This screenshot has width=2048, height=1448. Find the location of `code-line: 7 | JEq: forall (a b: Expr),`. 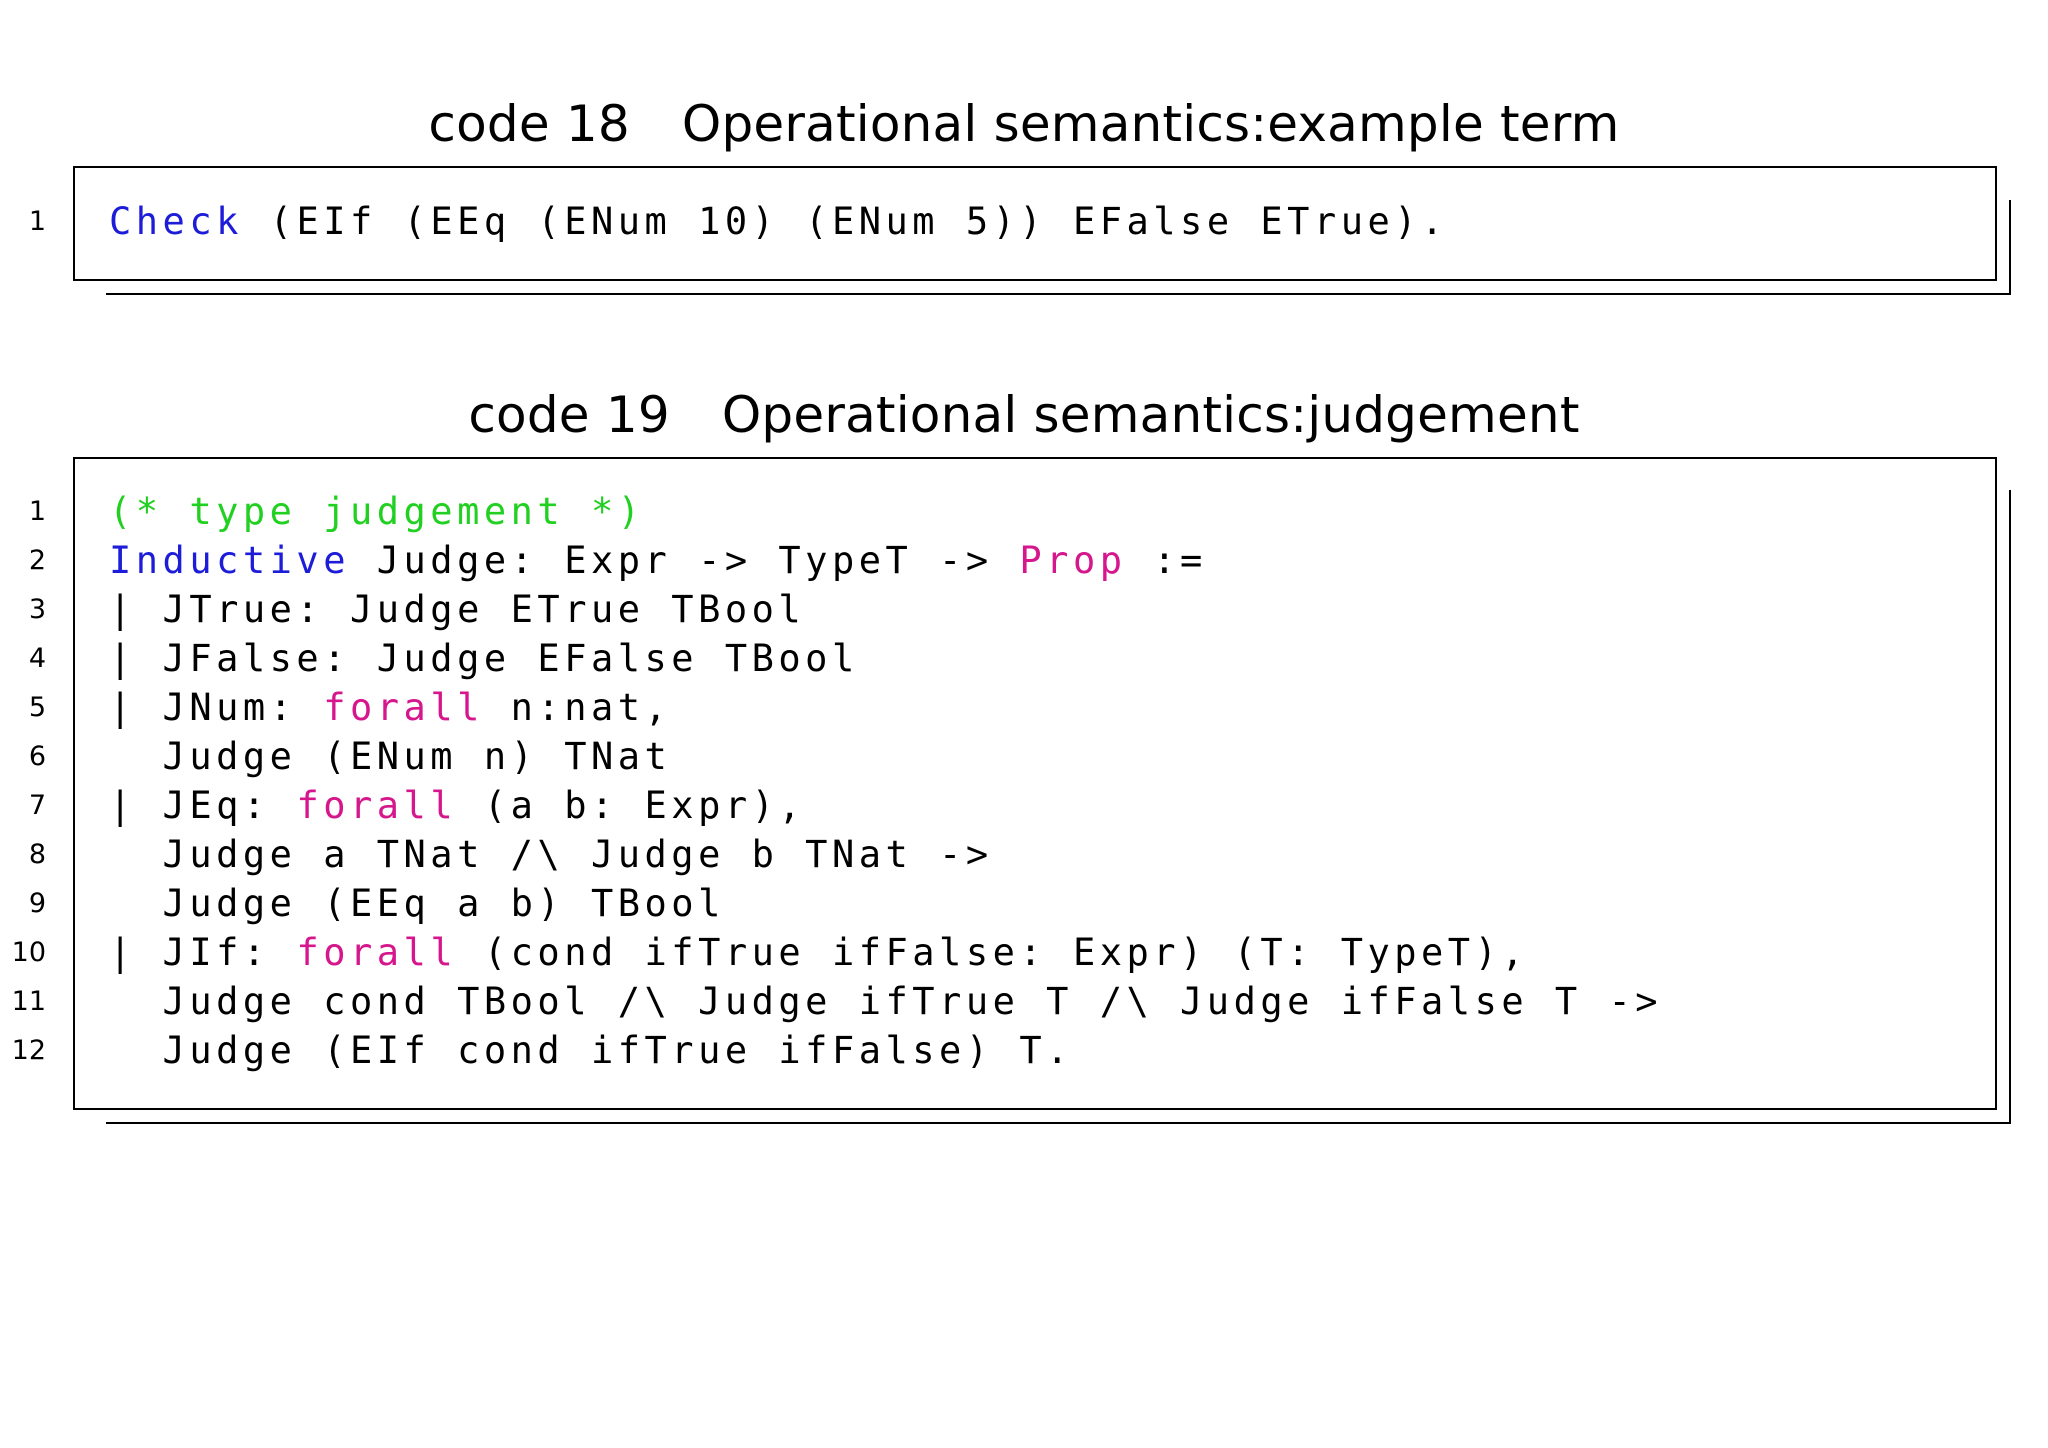

code-line: 7 | JEq: forall (a b: Expr), is located at coordinates (1024, 805).